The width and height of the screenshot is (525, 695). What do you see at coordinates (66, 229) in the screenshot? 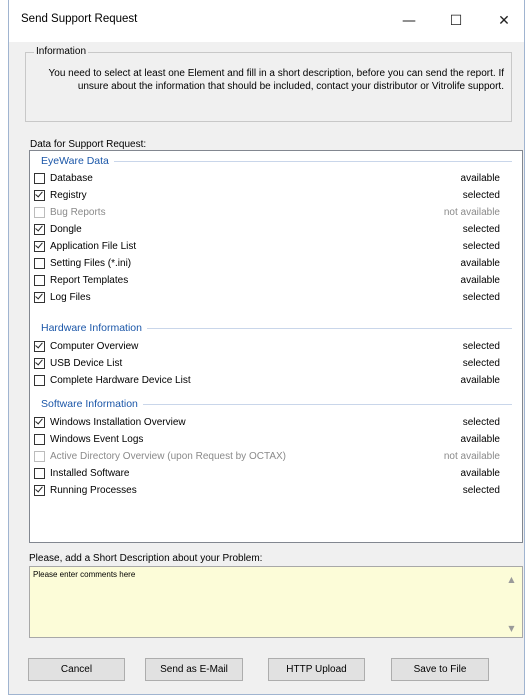
I see `row-label: Dongle` at bounding box center [66, 229].